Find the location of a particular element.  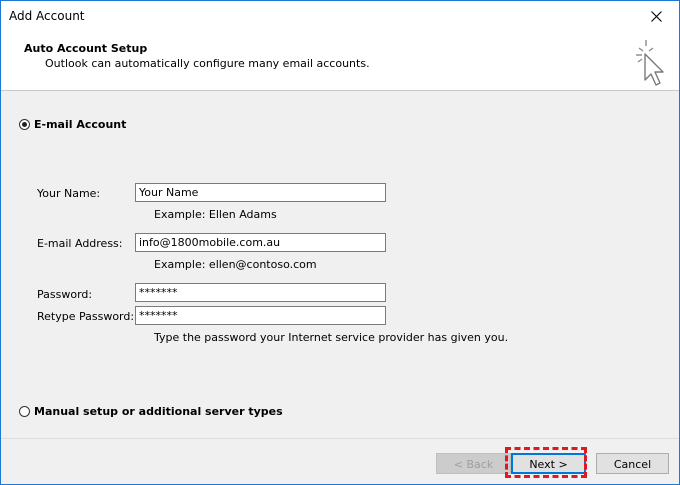

retype-password-input is located at coordinates (260, 315).